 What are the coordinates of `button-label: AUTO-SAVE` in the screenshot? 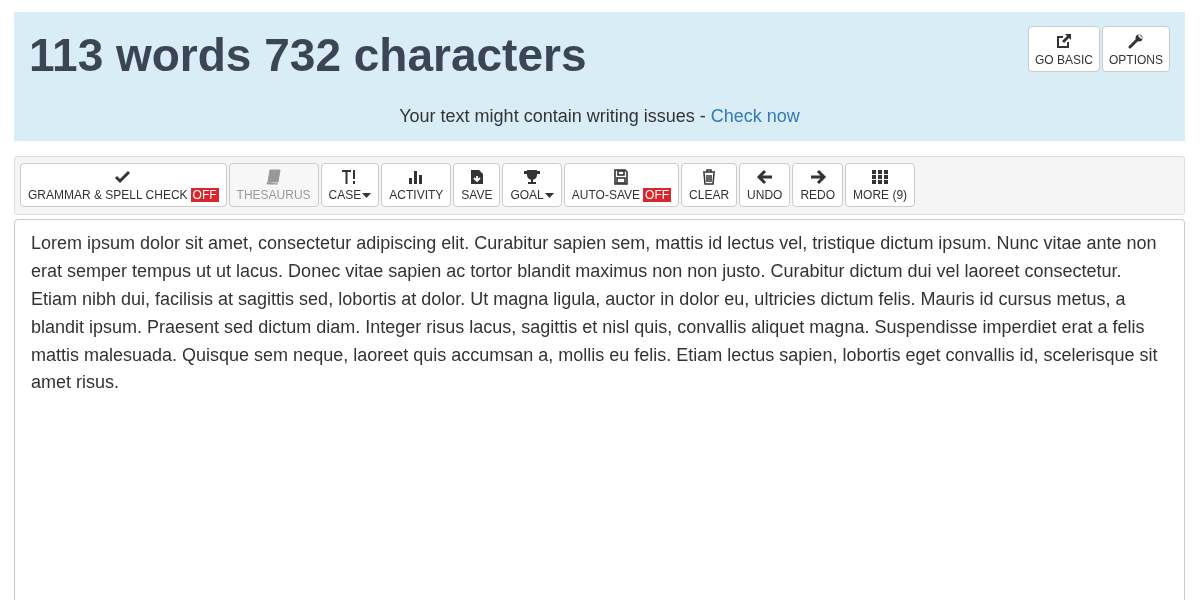 It's located at (606, 195).